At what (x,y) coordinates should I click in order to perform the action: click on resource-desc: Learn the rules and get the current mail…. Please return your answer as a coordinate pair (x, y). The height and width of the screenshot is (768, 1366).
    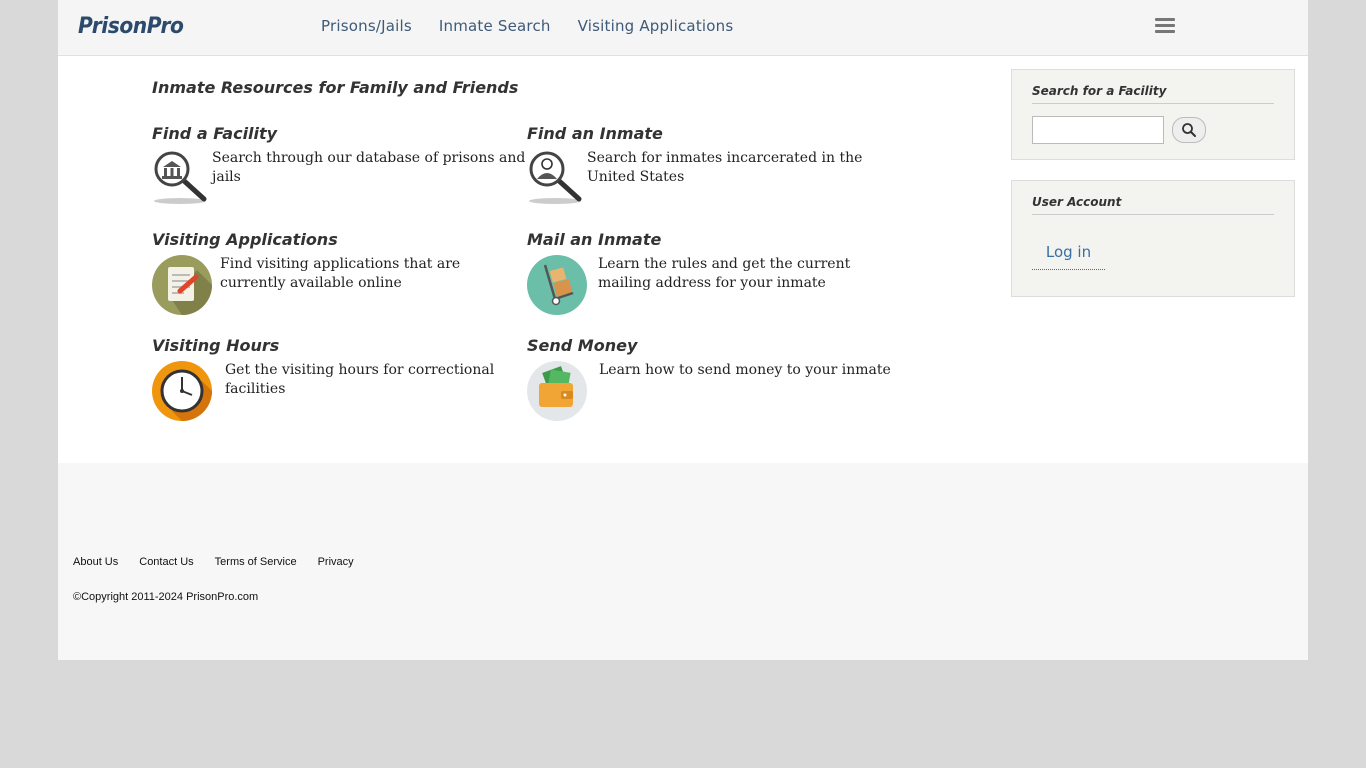
    Looking at the image, I should click on (724, 273).